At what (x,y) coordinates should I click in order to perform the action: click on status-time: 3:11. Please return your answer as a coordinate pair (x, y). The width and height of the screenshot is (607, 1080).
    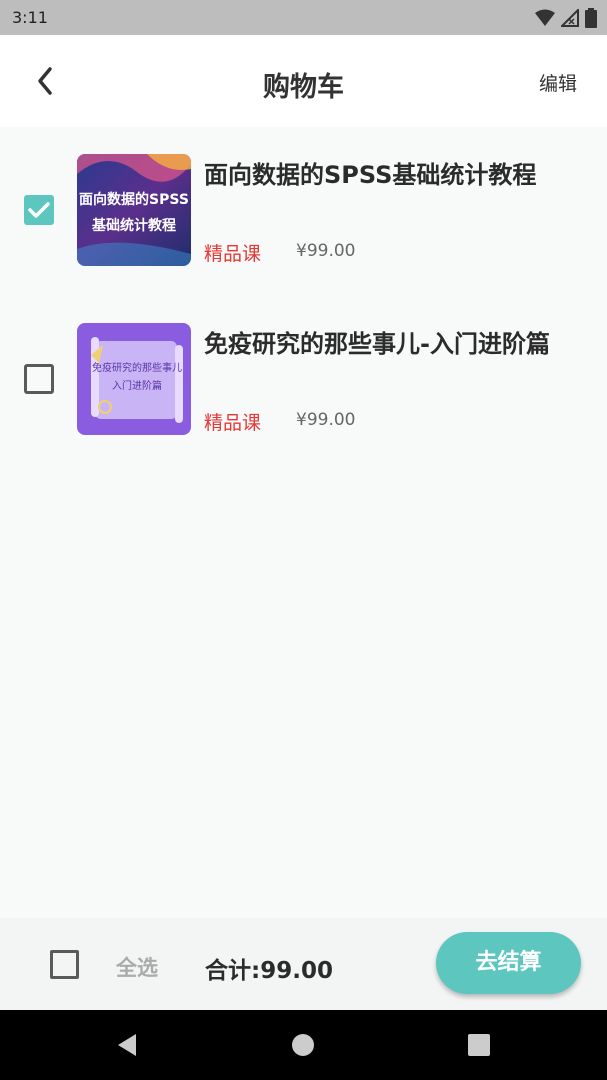
    Looking at the image, I should click on (30, 17).